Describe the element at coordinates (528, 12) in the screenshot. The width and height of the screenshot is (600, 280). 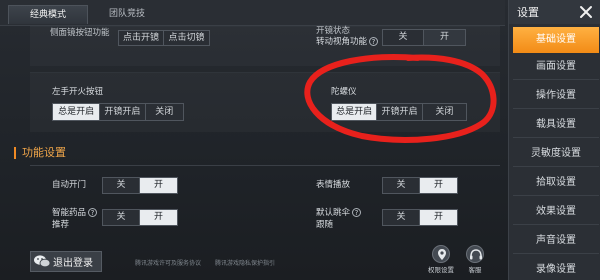
I see `side-panel-title: 设置` at that location.